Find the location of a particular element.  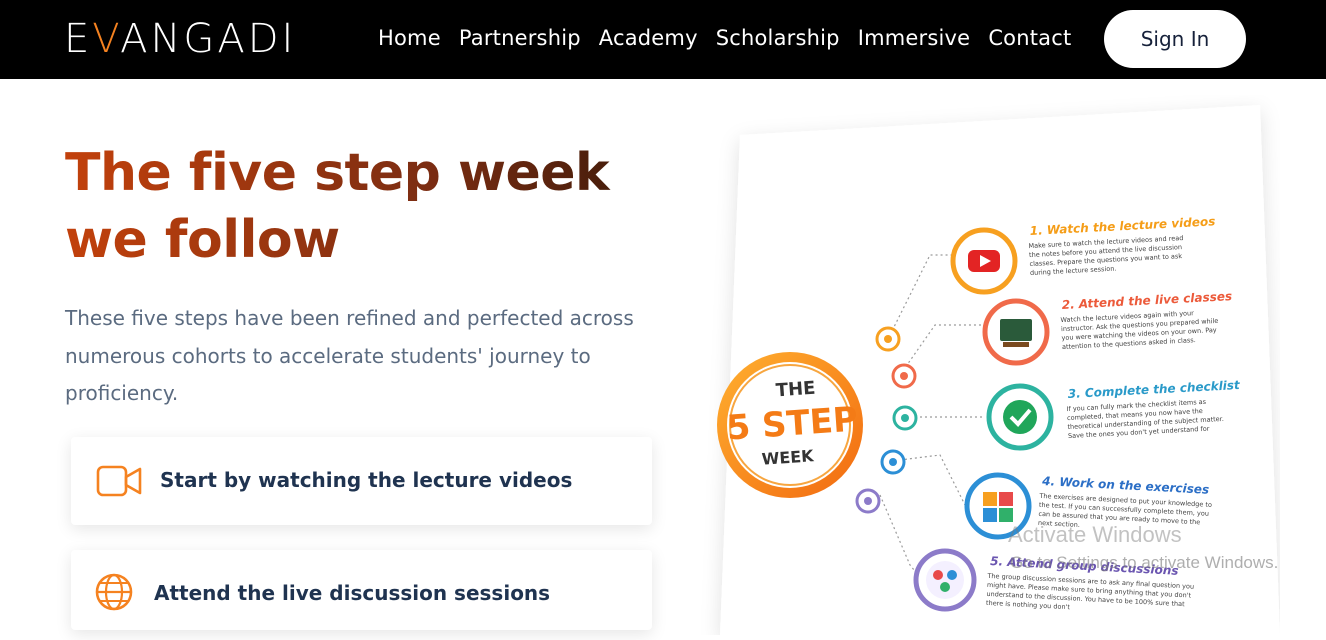

title-line-1: The five step week is located at coordinates (337, 173).